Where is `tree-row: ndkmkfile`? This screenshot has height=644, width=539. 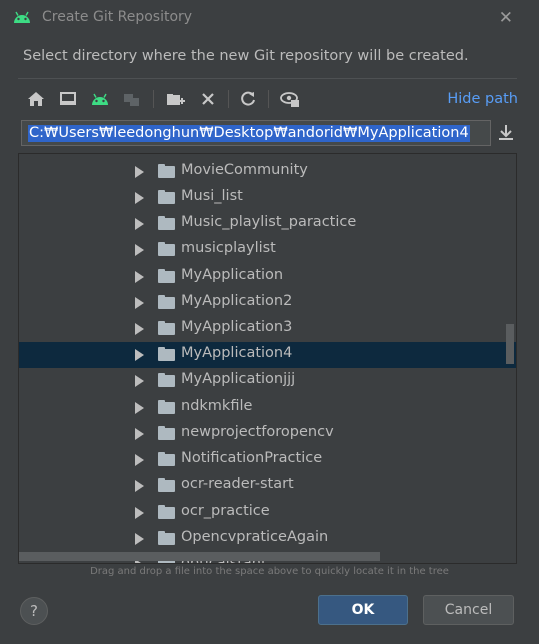 tree-row: ndkmkfile is located at coordinates (267, 408).